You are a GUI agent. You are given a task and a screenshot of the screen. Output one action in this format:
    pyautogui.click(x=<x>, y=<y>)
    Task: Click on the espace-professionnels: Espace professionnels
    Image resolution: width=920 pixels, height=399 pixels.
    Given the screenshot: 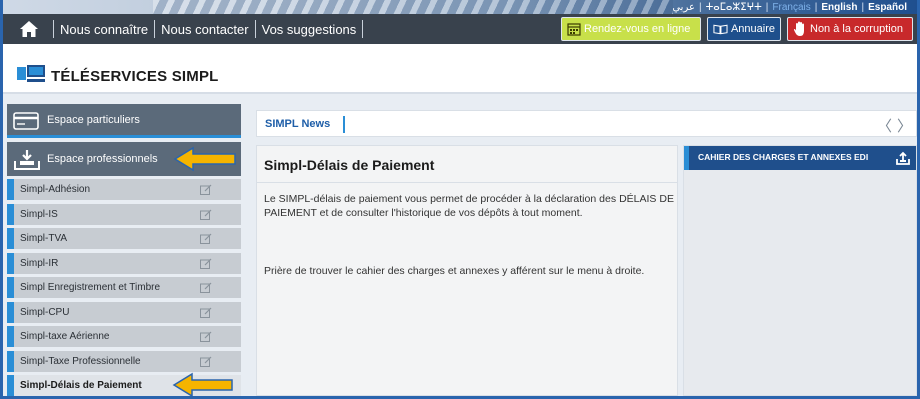 What is the action you would take?
    pyautogui.click(x=124, y=159)
    